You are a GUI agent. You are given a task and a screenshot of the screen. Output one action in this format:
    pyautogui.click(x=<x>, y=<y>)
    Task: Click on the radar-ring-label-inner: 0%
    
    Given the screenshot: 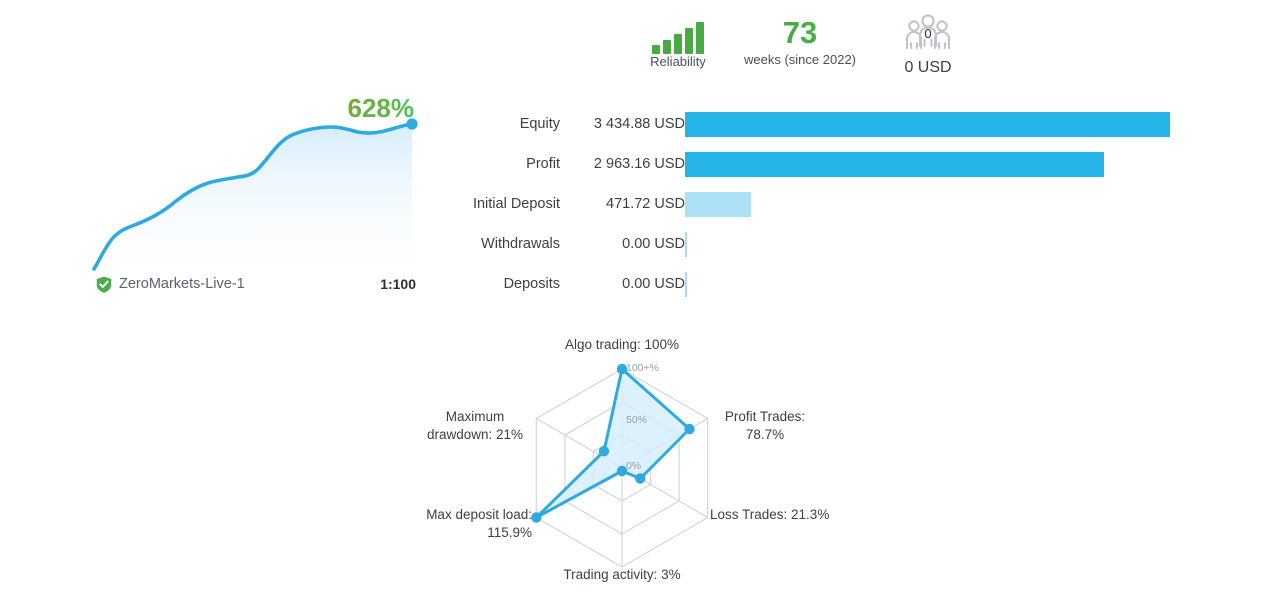 What is the action you would take?
    pyautogui.click(x=634, y=466)
    